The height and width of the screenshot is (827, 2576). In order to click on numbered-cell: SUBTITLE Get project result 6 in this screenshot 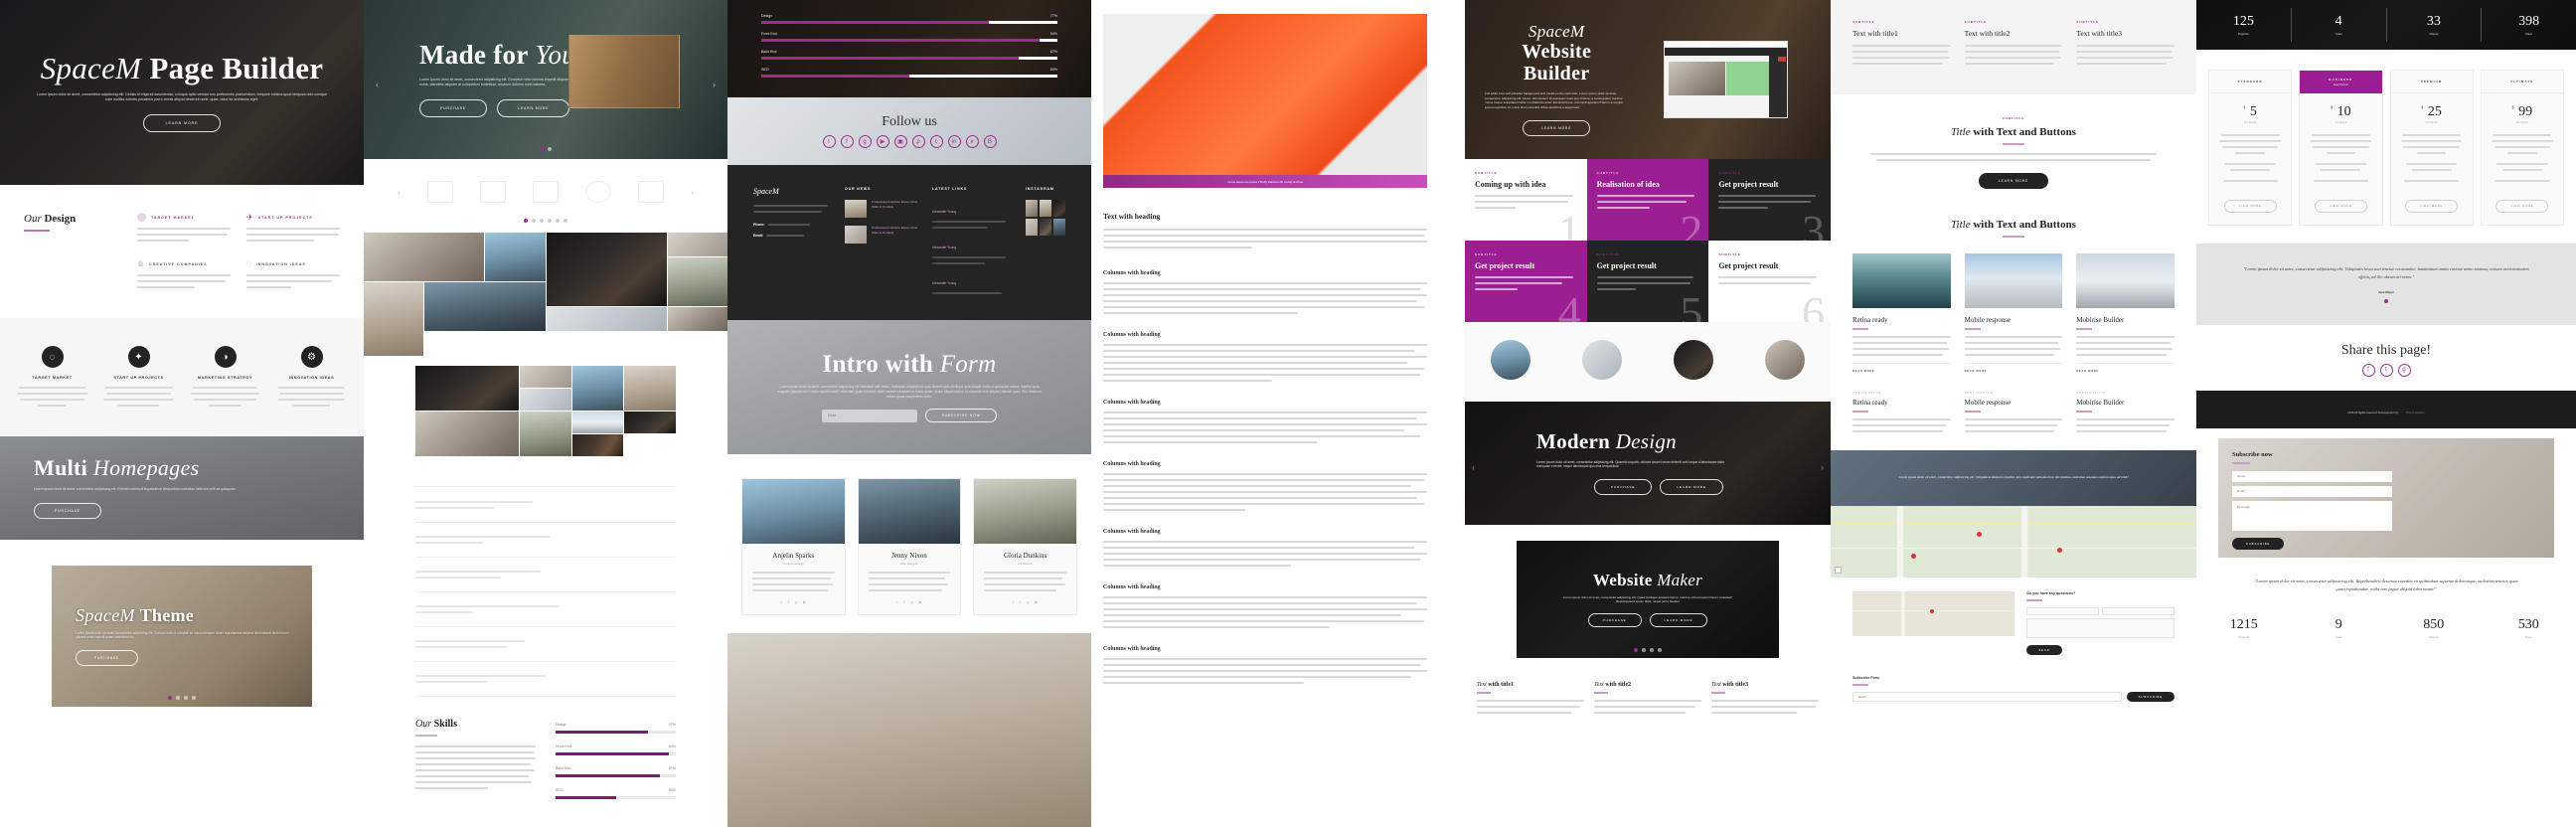, I will do `click(1769, 281)`.